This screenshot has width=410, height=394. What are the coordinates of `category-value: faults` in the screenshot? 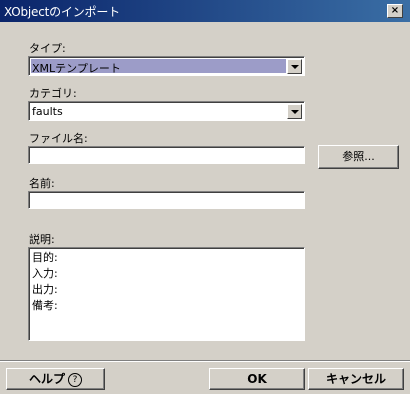 It's located at (47, 111).